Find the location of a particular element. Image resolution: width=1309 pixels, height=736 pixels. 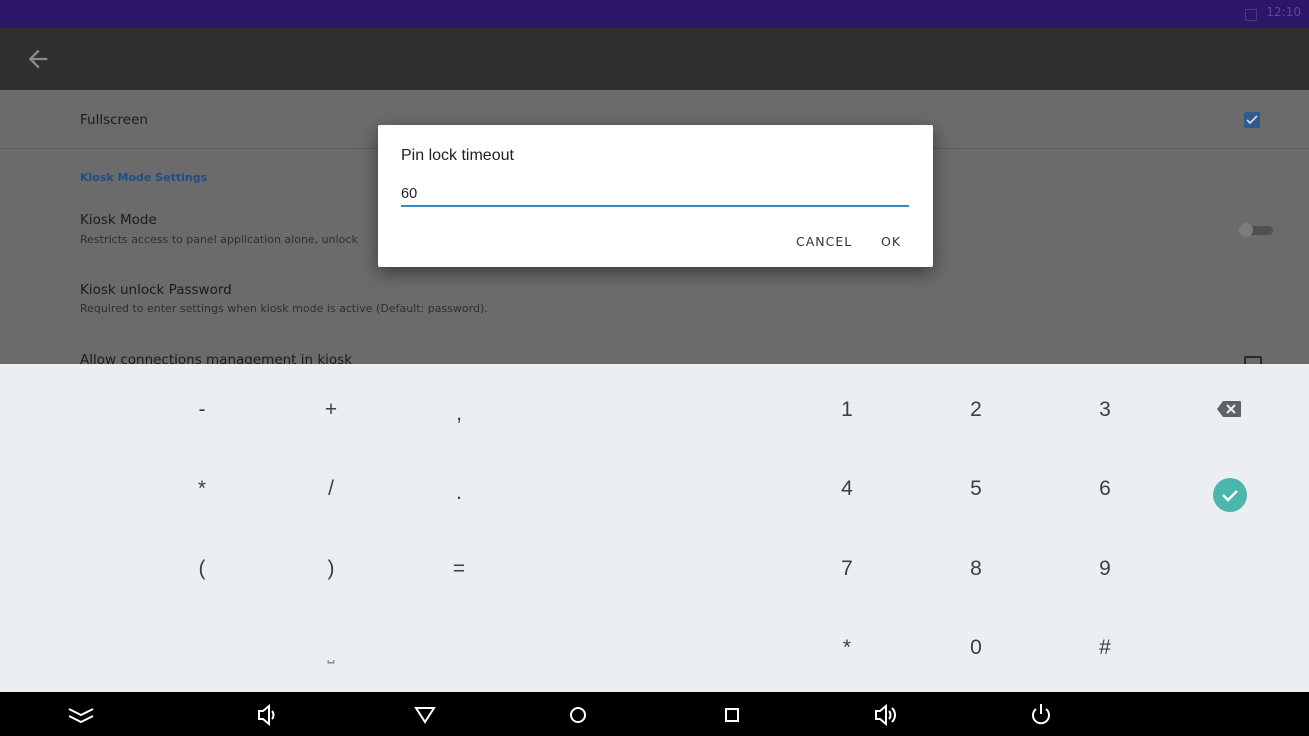

key-close-paren: ) is located at coordinates (331, 569).